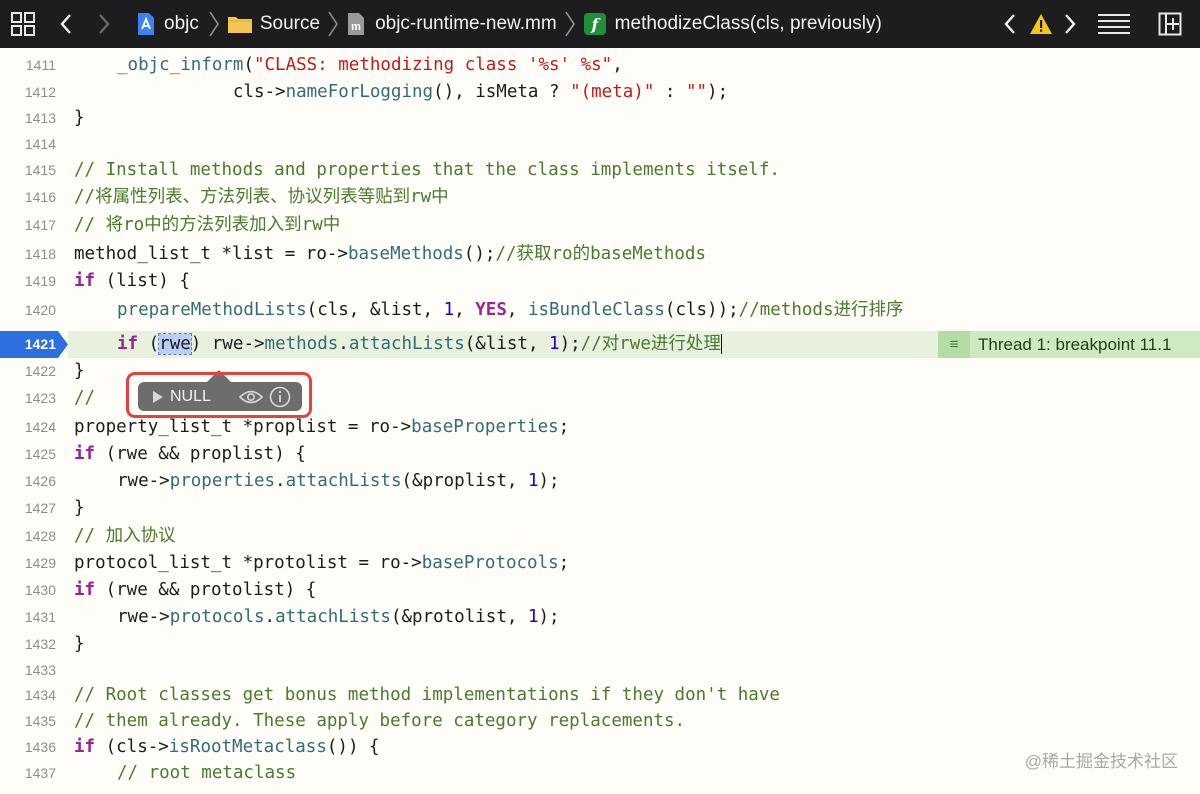  I want to click on line-number: 1428, so click(40, 536).